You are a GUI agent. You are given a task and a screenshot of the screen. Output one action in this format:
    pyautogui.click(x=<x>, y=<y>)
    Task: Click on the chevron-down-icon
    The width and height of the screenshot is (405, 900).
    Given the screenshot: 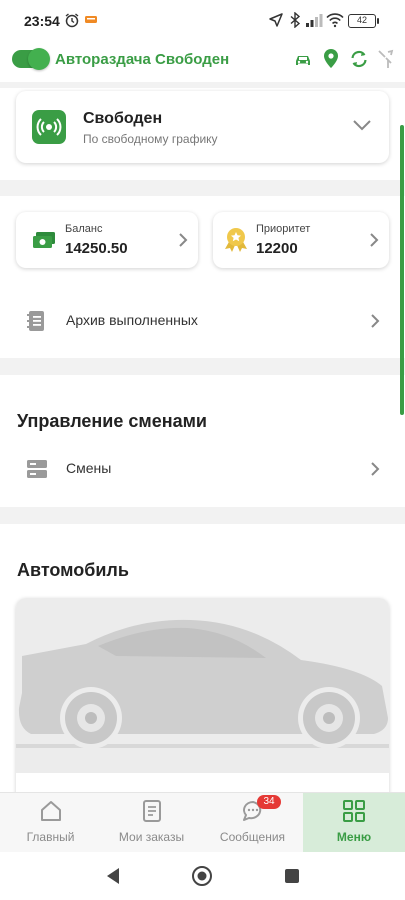 What is the action you would take?
    pyautogui.click(x=362, y=125)
    